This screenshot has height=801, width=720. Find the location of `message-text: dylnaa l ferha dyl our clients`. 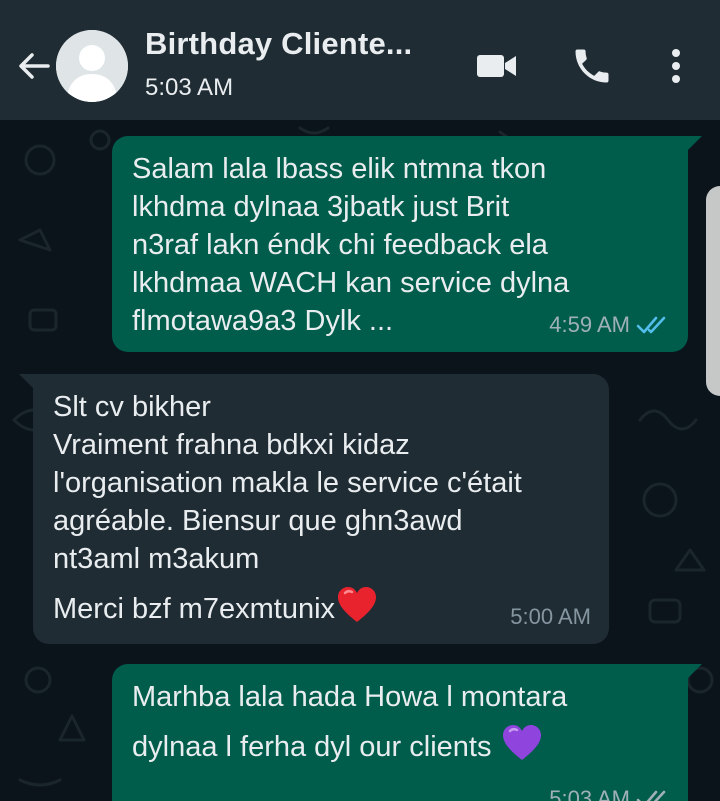

message-text: dylnaa l ferha dyl our clients is located at coordinates (312, 747).